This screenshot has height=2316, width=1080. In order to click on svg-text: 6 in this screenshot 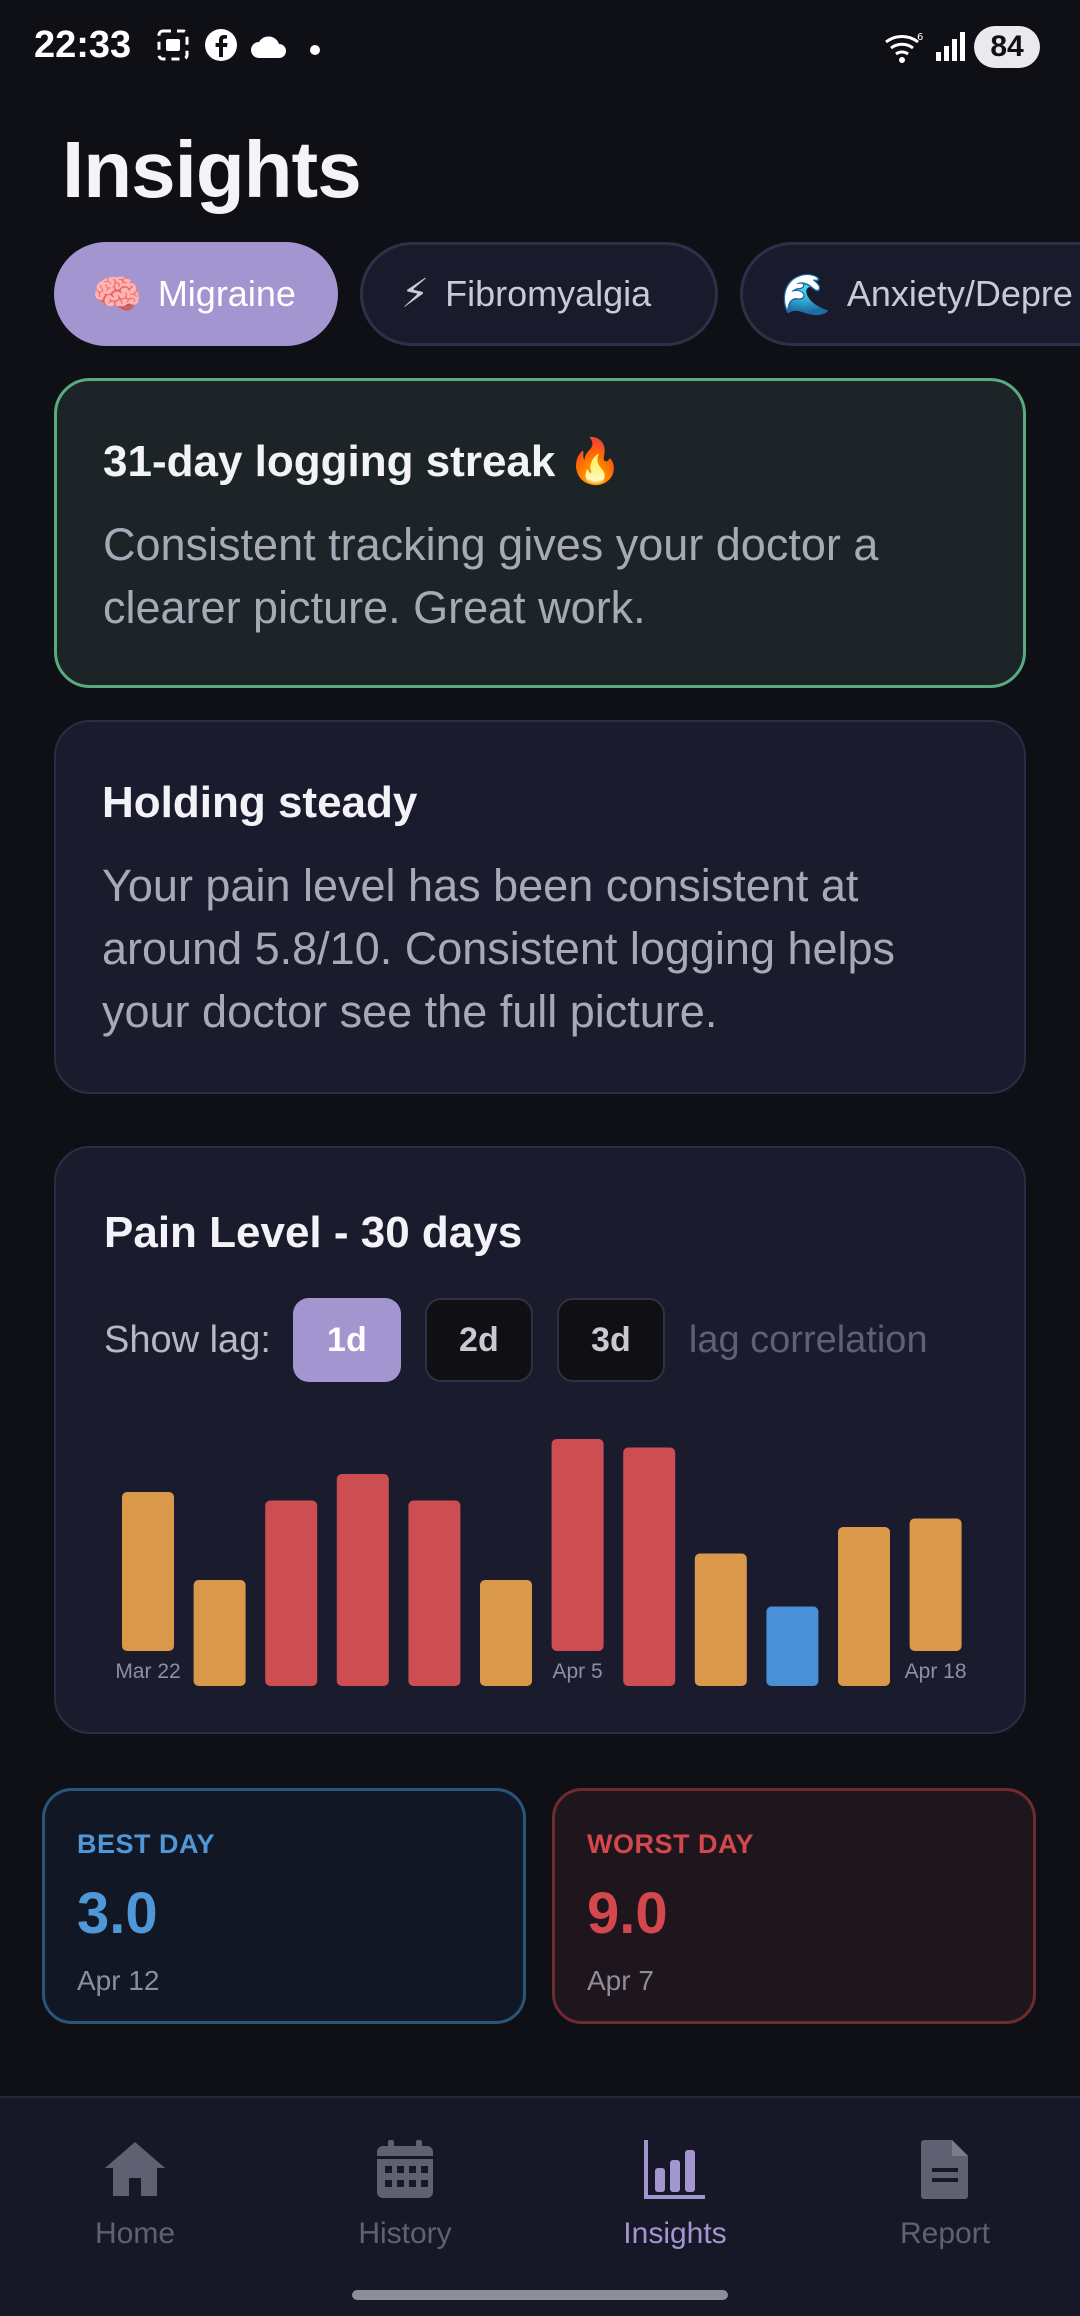, I will do `click(920, 37)`.